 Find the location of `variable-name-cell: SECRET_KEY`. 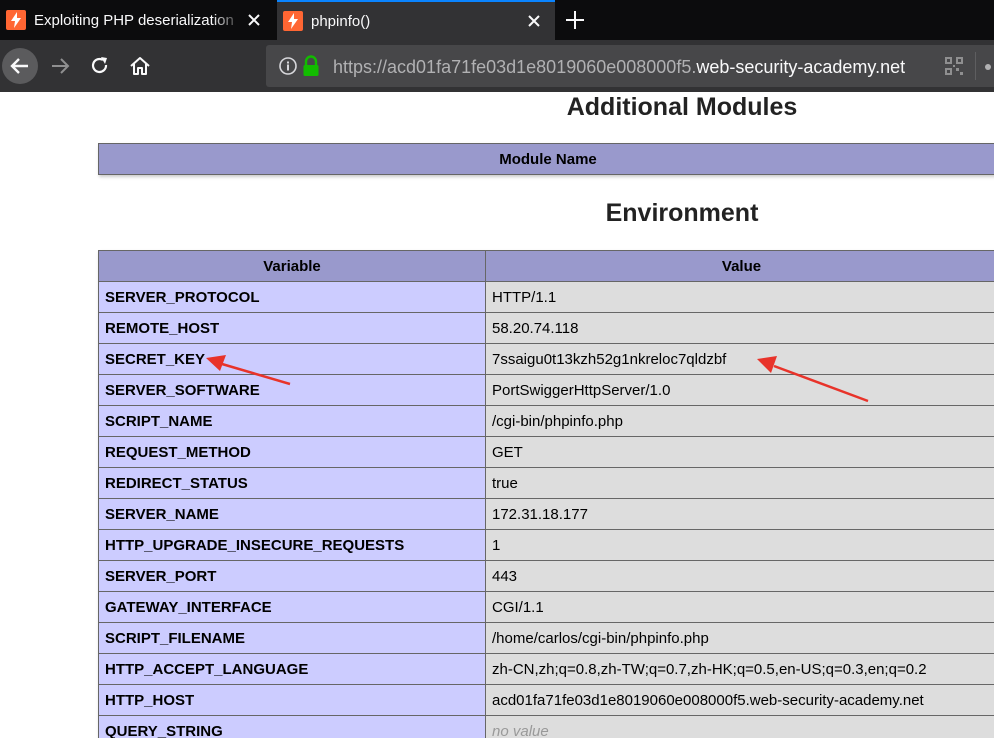

variable-name-cell: SECRET_KEY is located at coordinates (292, 359).